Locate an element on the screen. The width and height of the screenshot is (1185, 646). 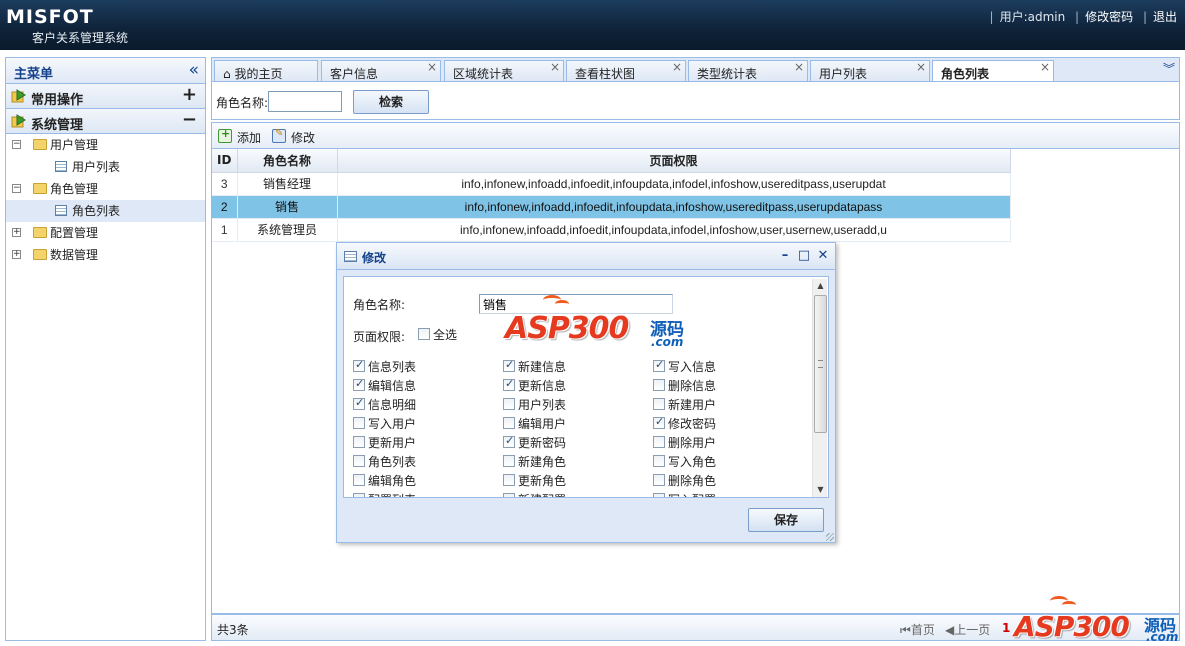
checkbox-label: 信息列表 is located at coordinates (392, 367).